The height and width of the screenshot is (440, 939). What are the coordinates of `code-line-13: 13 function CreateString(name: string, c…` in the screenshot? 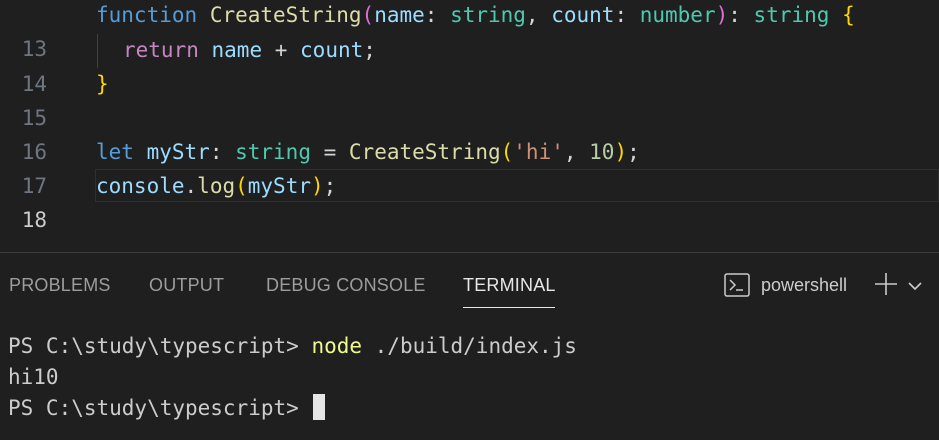 It's located at (469, 30).